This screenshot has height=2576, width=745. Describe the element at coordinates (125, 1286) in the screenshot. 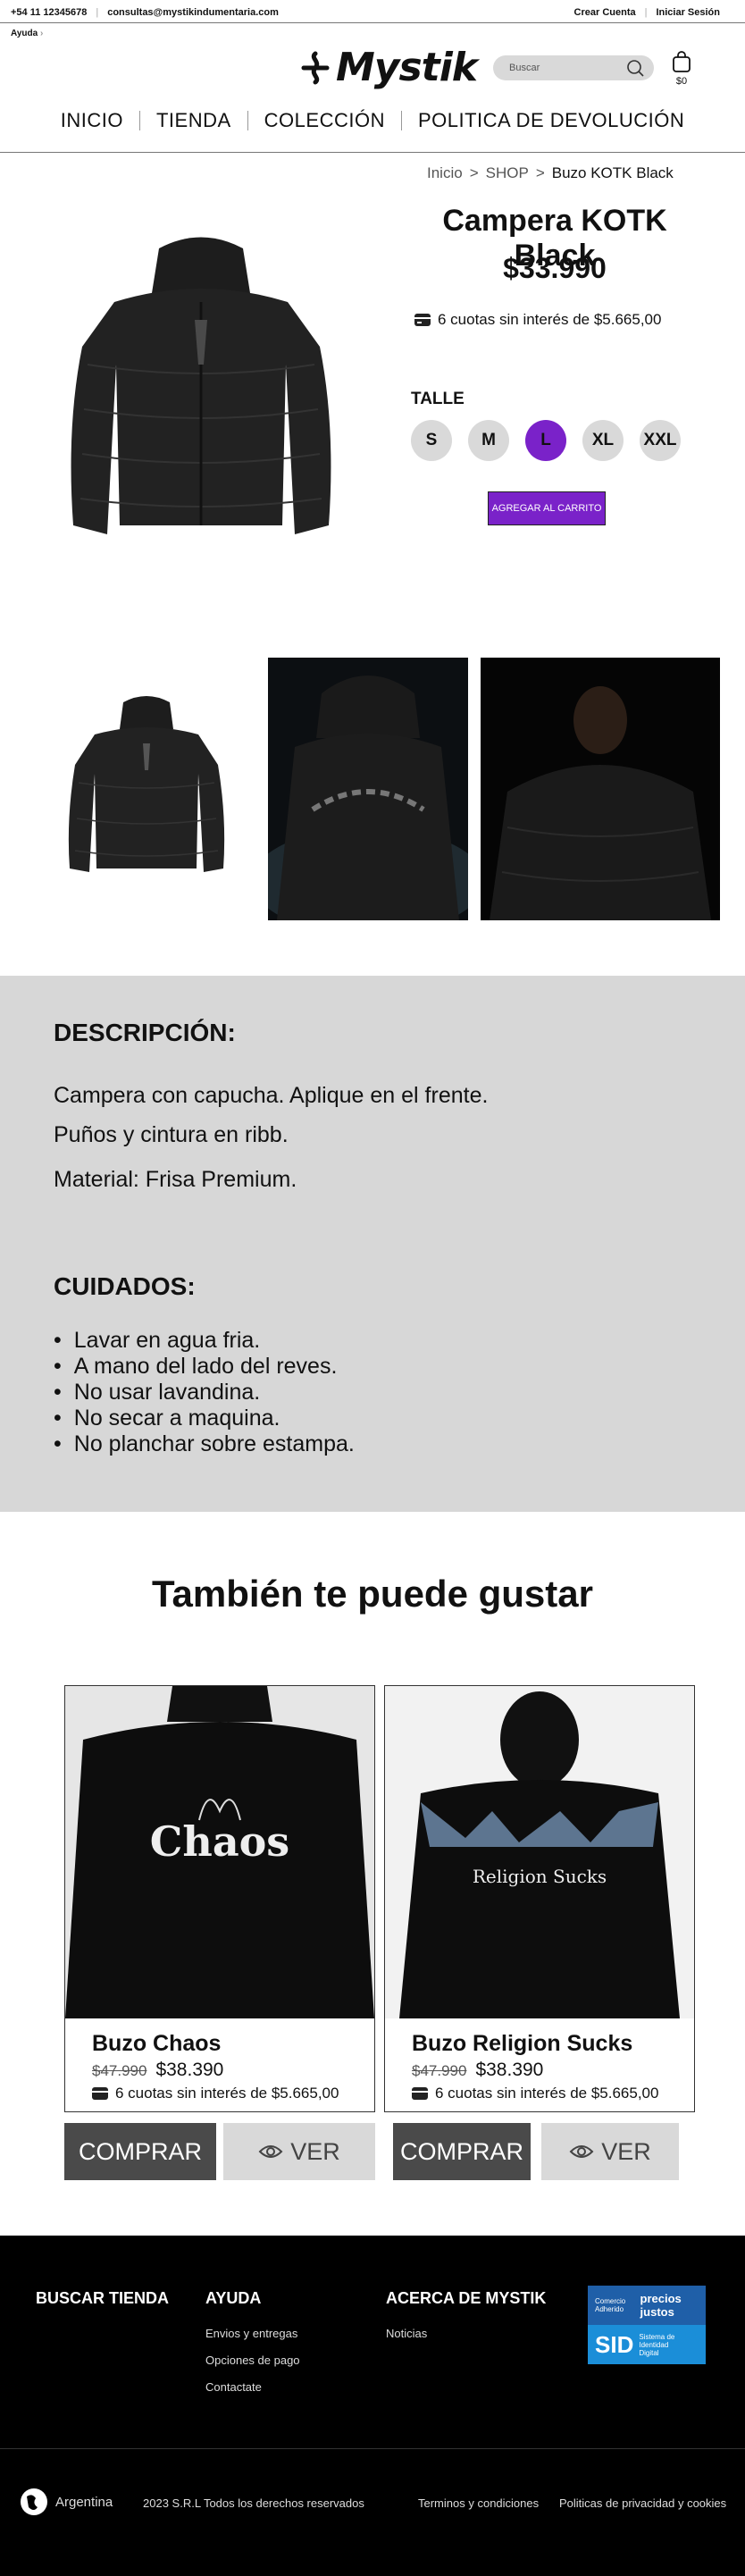

I see `care-title: CUIDADOS:` at that location.